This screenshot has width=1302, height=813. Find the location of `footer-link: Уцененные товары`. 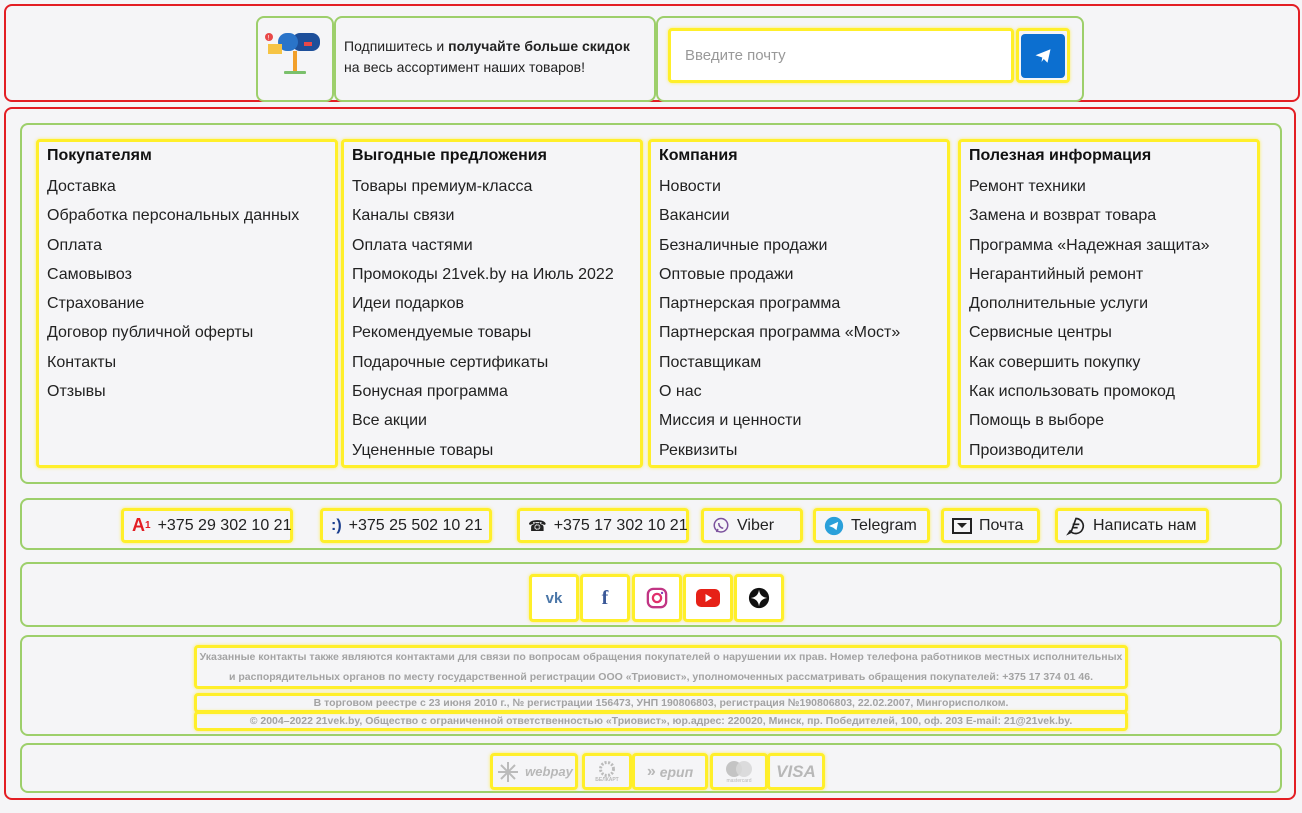

footer-link: Уцененные товары is located at coordinates (492, 456).